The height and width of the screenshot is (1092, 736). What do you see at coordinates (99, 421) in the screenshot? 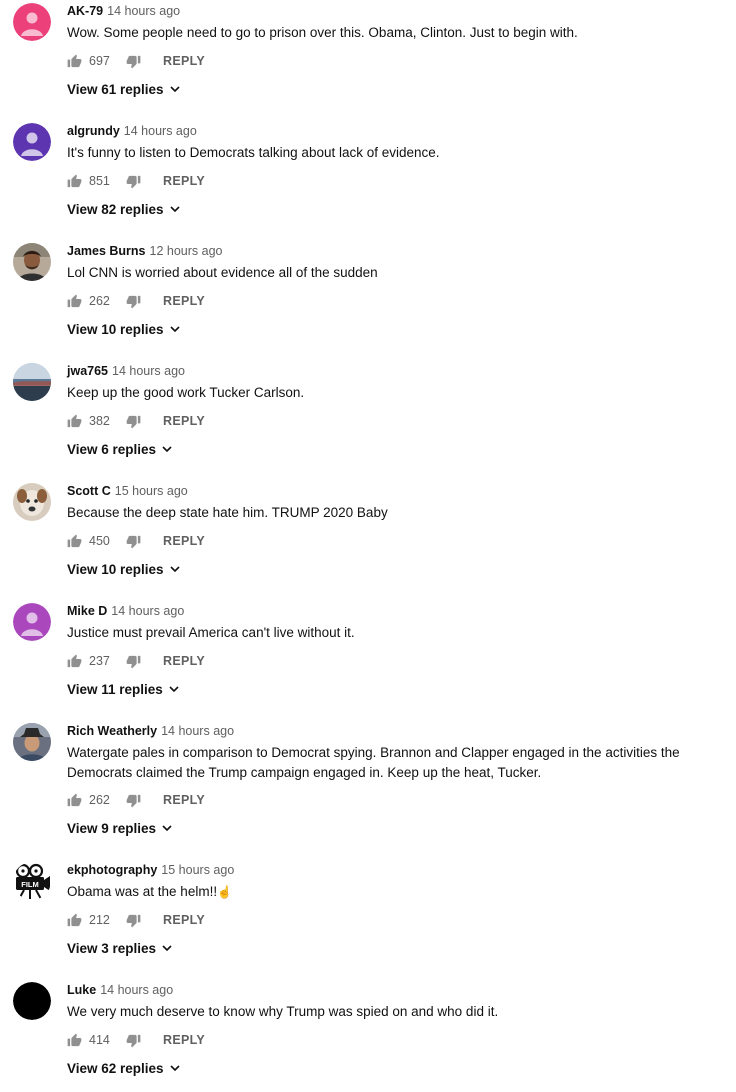
I see `like-count: 382` at bounding box center [99, 421].